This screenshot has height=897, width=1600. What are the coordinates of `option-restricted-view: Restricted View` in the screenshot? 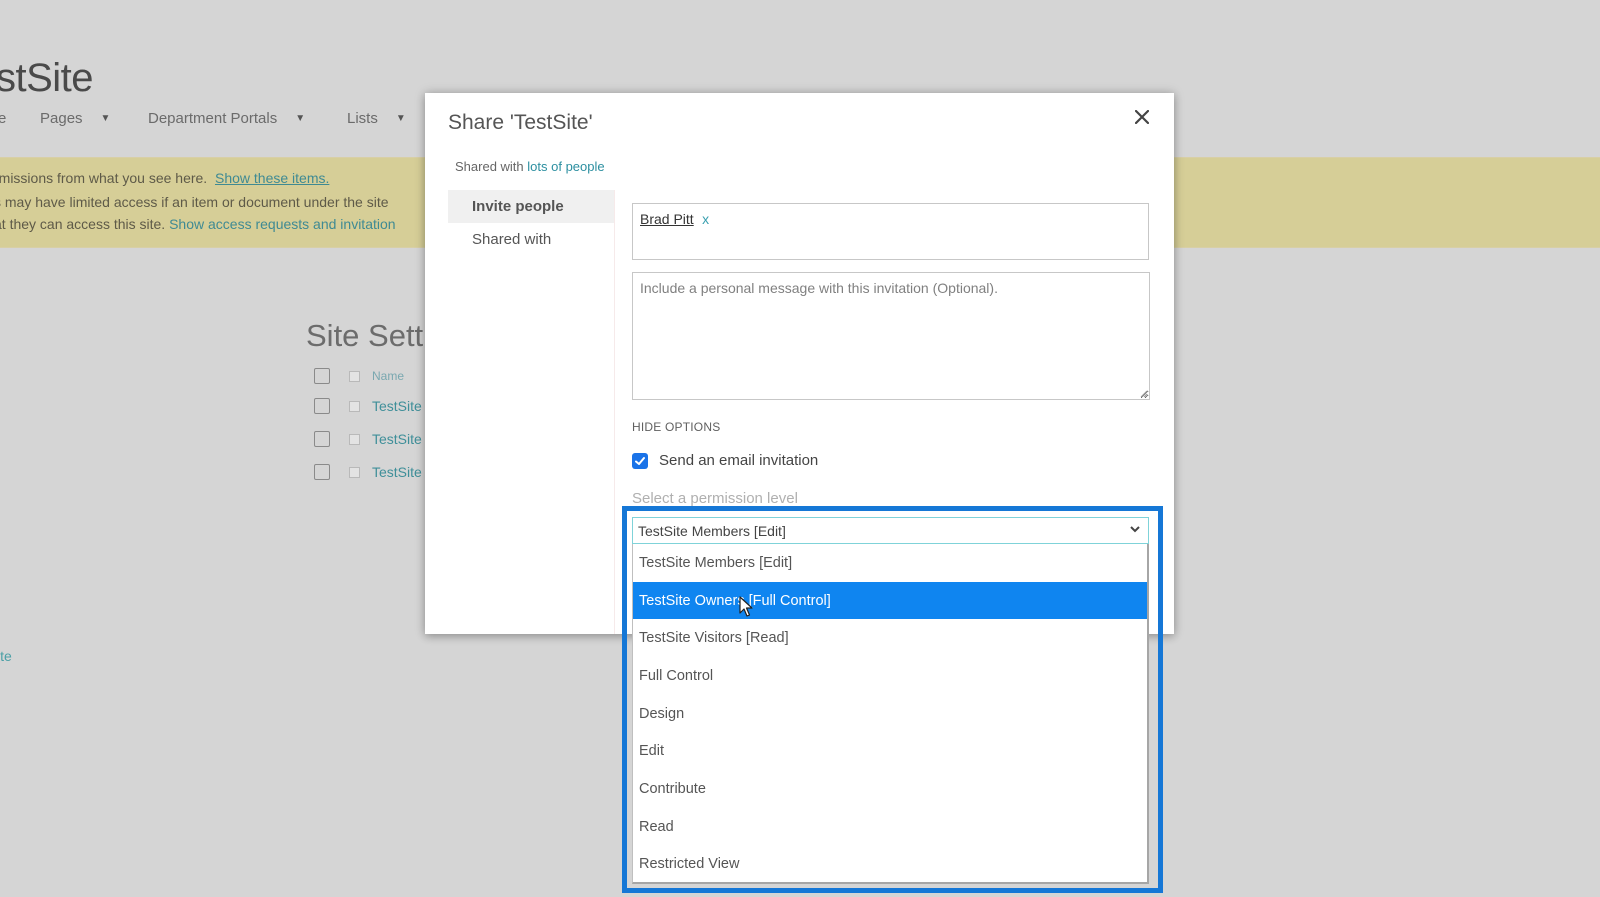 It's located at (890, 865).